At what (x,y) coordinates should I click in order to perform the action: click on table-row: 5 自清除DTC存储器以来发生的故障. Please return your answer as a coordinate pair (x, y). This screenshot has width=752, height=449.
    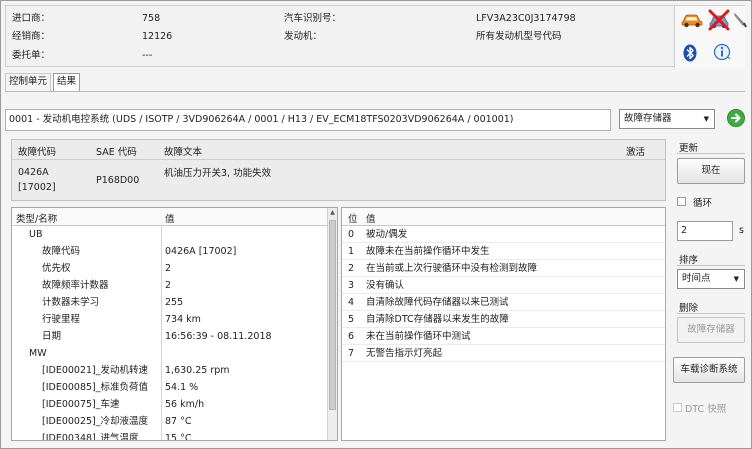
    Looking at the image, I should click on (503, 319).